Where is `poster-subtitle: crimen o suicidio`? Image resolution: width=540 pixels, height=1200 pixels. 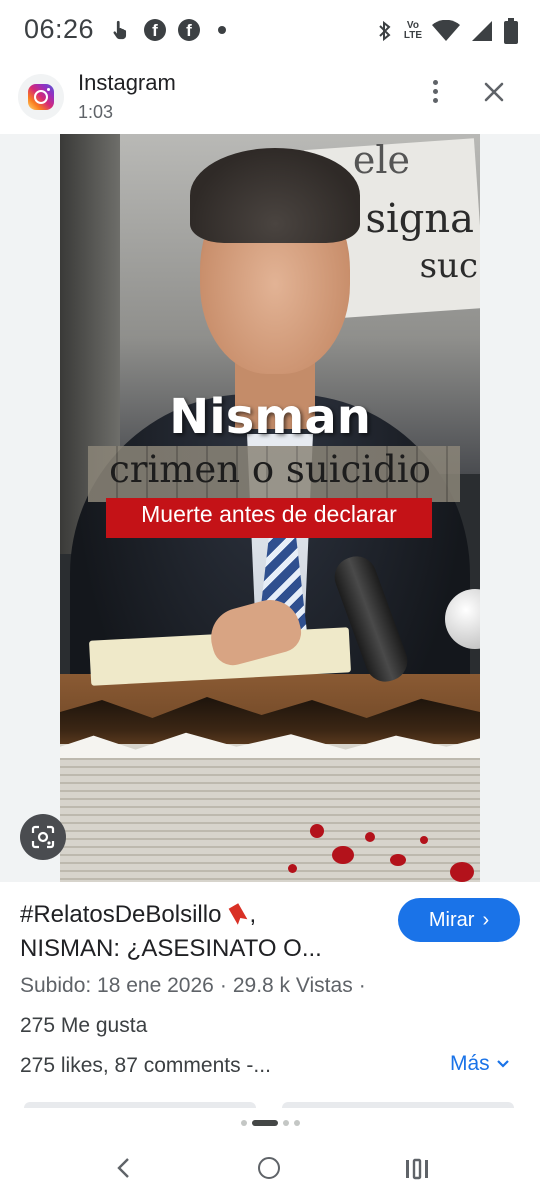 poster-subtitle: crimen o suicidio is located at coordinates (270, 469).